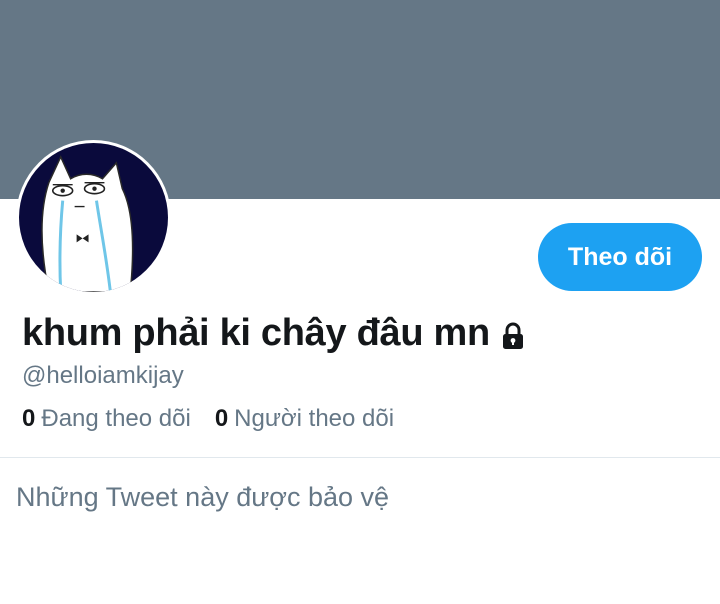 The height and width of the screenshot is (604, 720). What do you see at coordinates (203, 497) in the screenshot?
I see `protected-tweets-message: Những Tweet này được bảo vệ` at bounding box center [203, 497].